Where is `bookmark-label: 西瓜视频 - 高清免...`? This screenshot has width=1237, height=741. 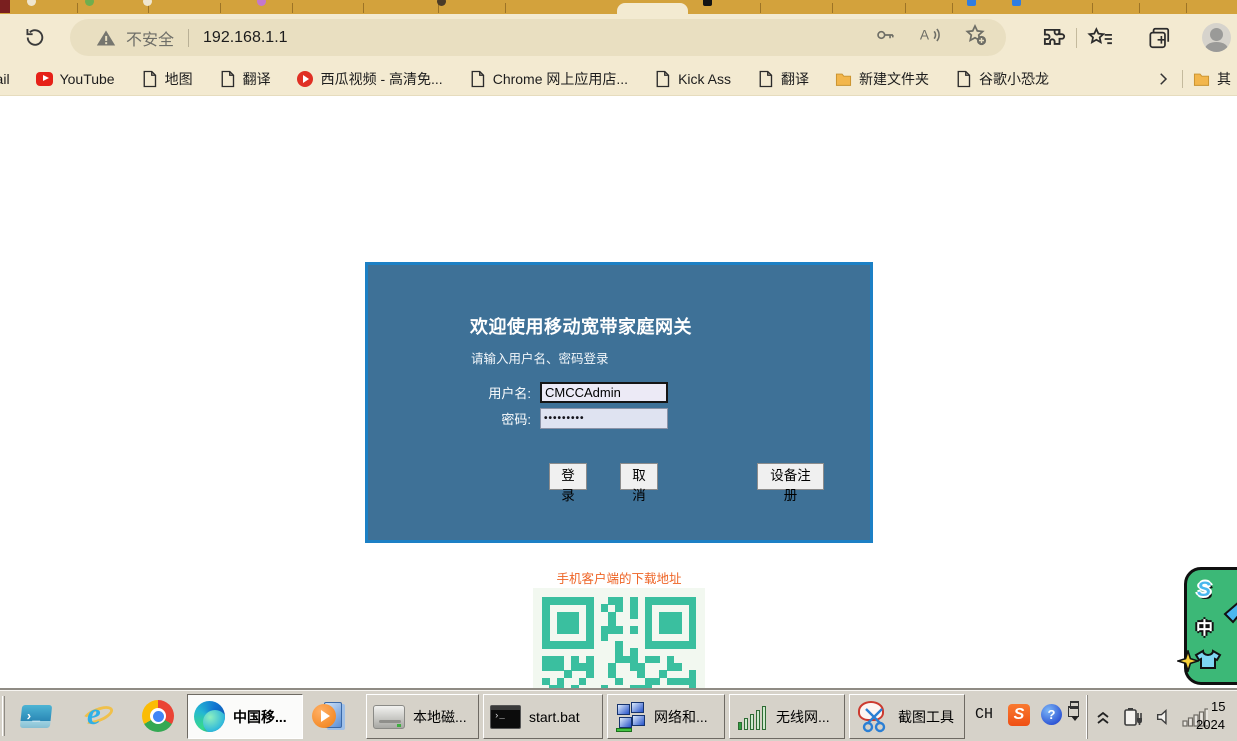 bookmark-label: 西瓜视频 - 高清免... is located at coordinates (381, 78).